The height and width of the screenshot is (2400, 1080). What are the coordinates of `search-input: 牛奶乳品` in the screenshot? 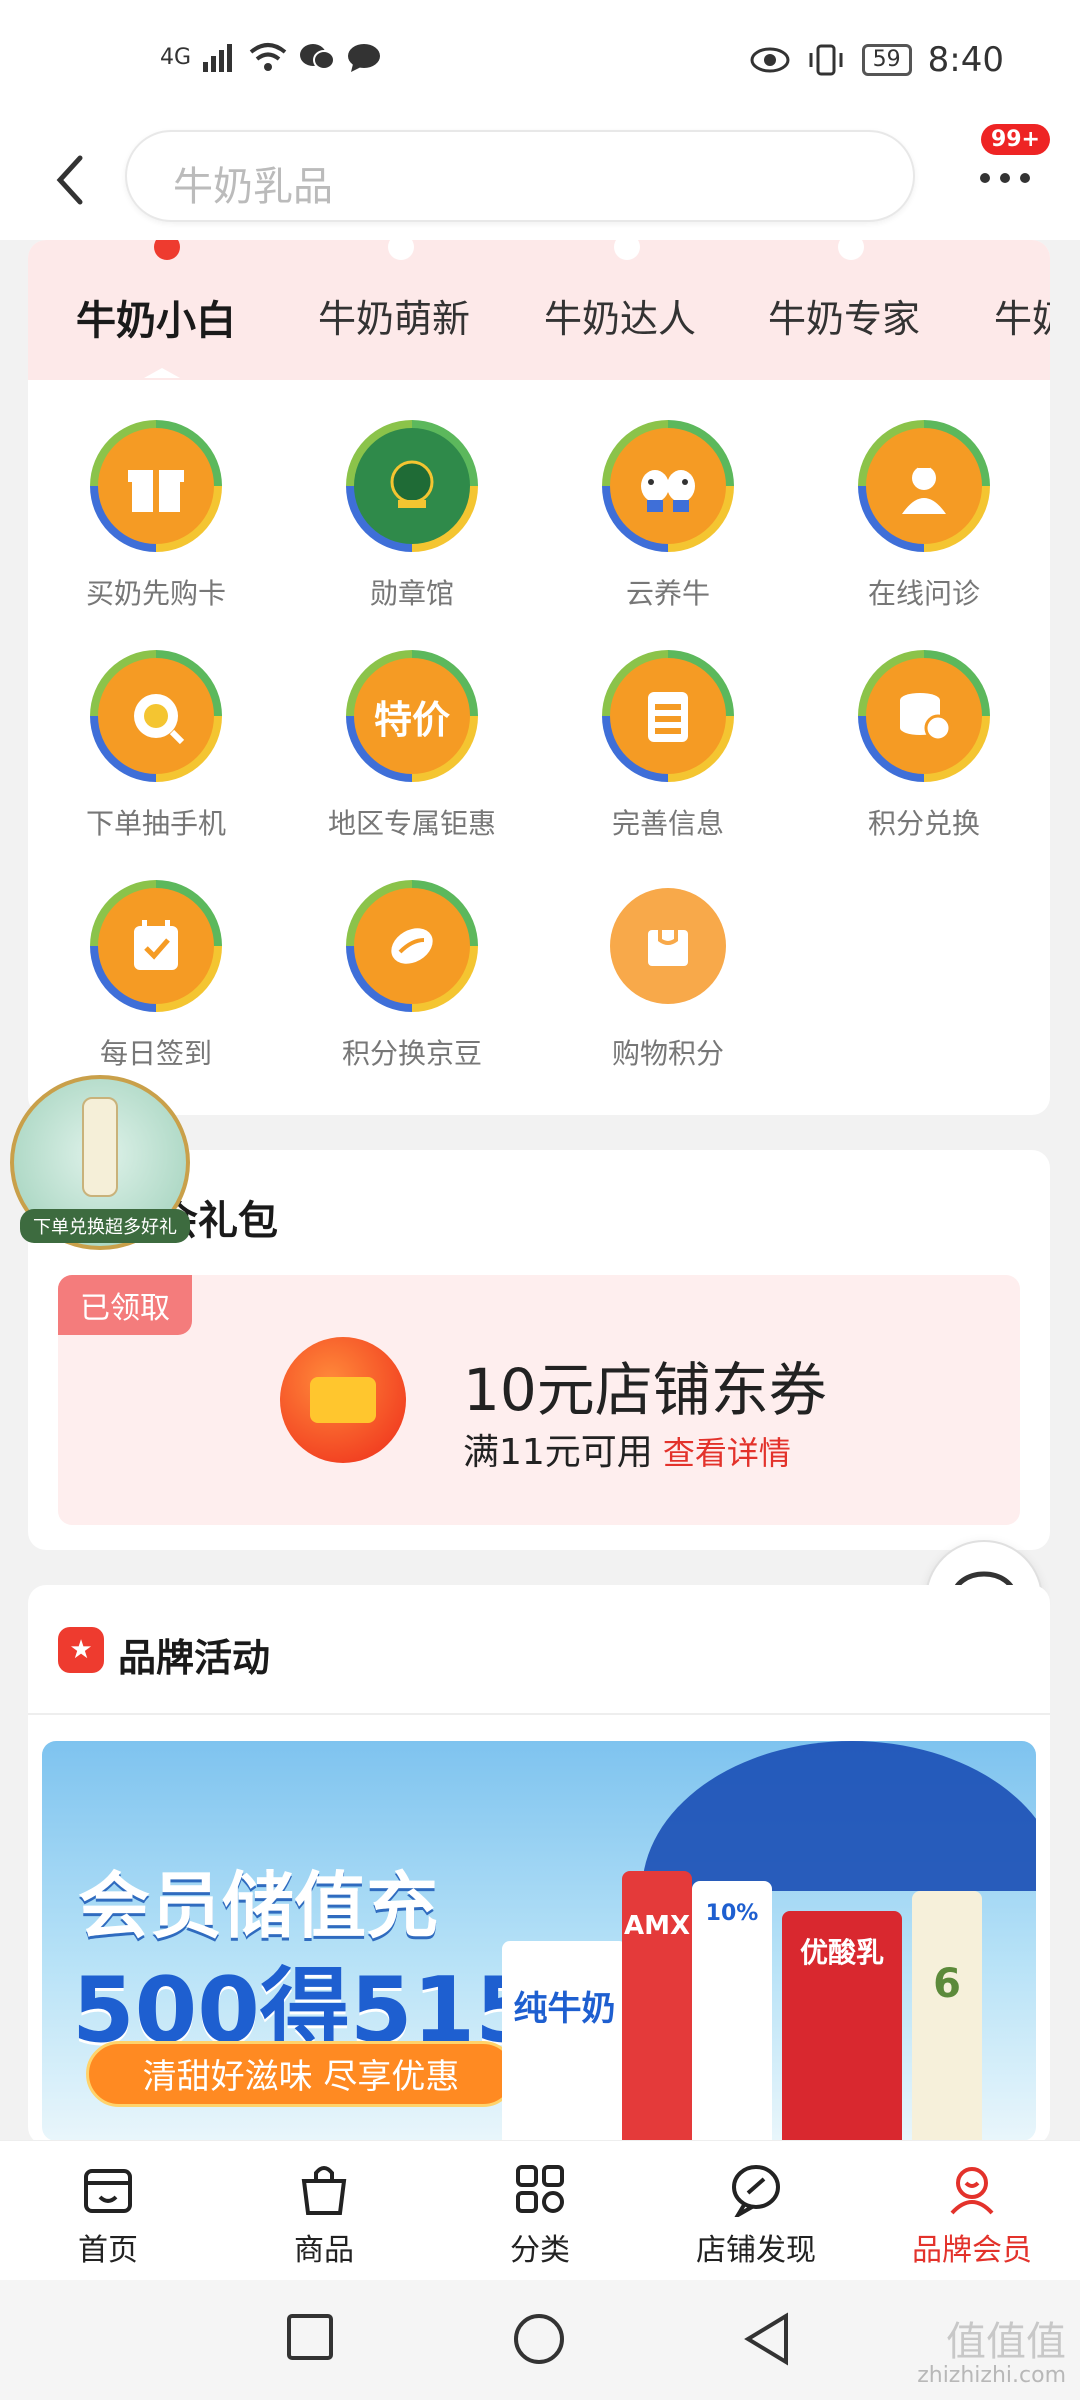 It's located at (520, 176).